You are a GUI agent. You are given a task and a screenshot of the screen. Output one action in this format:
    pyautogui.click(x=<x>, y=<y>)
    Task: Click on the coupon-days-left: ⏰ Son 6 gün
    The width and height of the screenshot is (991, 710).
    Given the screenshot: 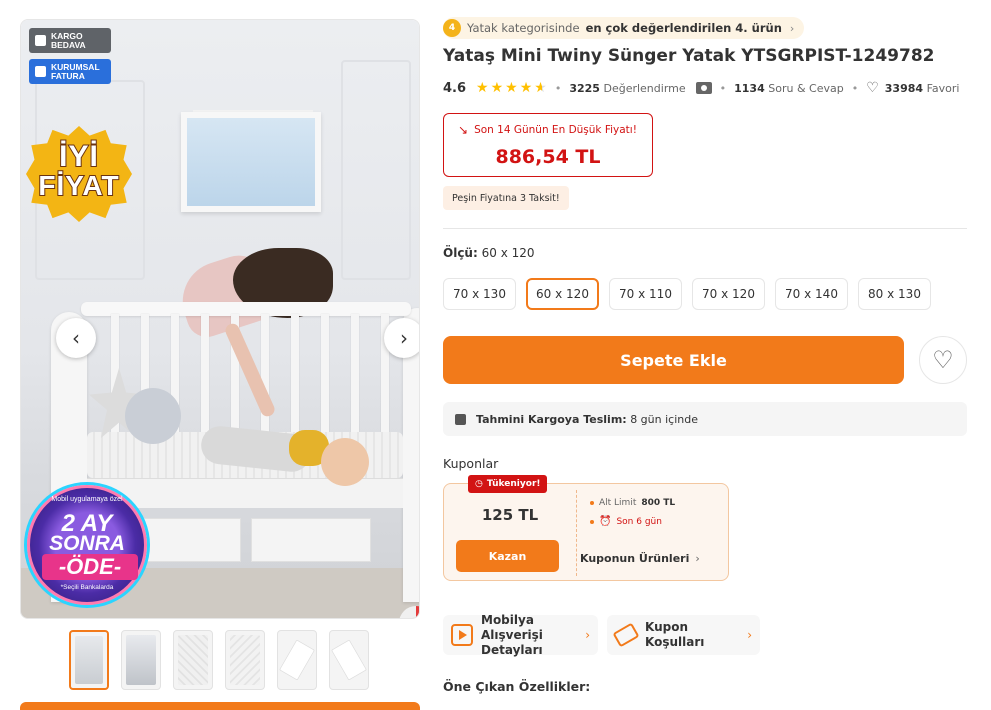 What is the action you would take?
    pyautogui.click(x=626, y=521)
    